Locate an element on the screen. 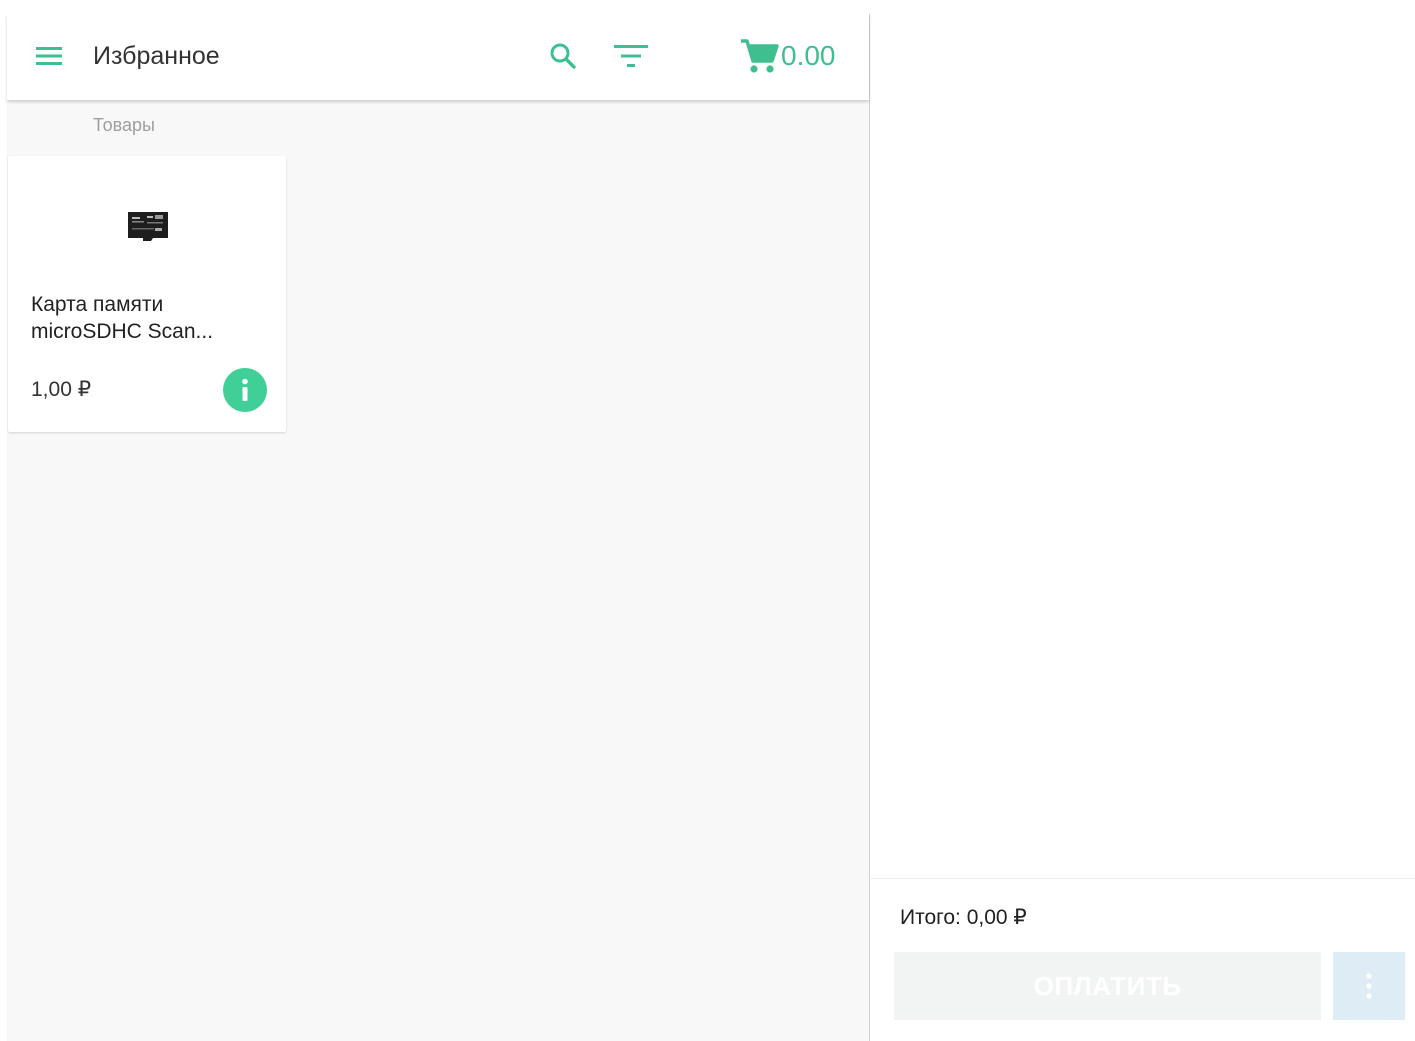 This screenshot has height=1041, width=1415. product-image is located at coordinates (148, 227).